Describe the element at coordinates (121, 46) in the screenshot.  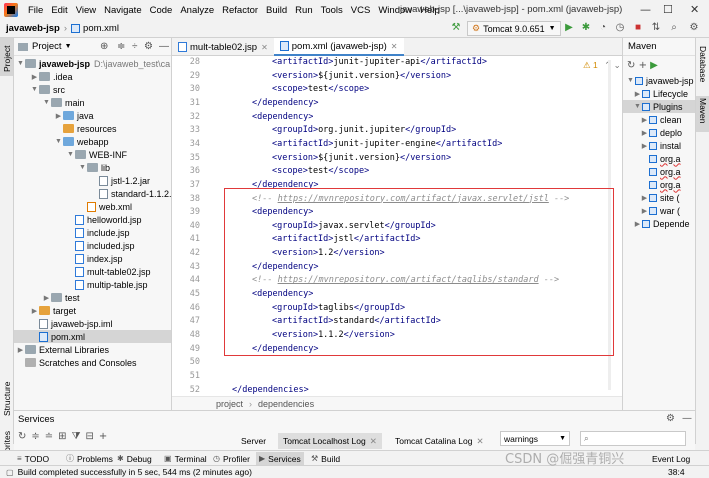
I see `collapse-icon: ≑` at that location.